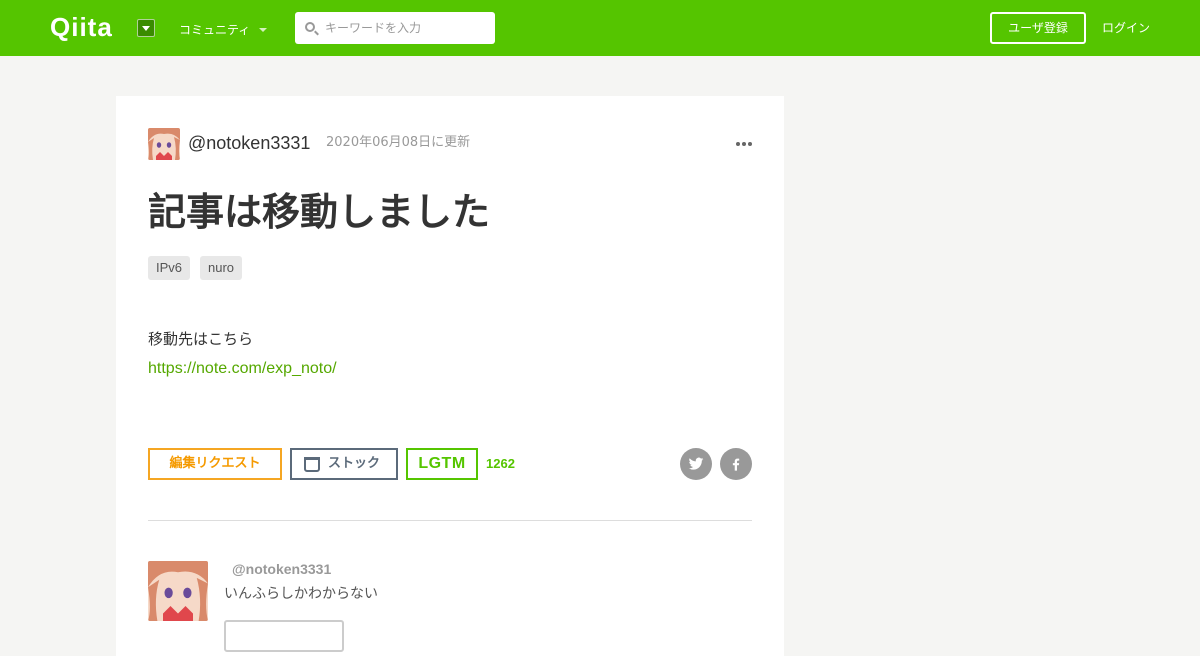 This screenshot has height=656, width=1200. What do you see at coordinates (450, 520) in the screenshot?
I see `divider` at bounding box center [450, 520].